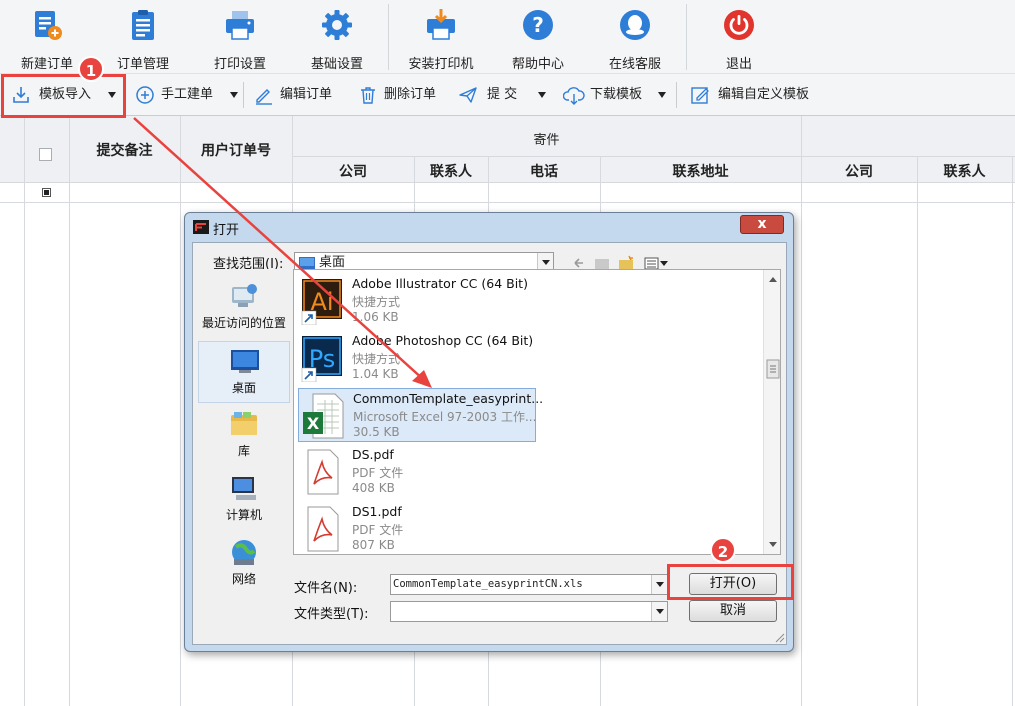 Image resolution: width=1015 pixels, height=706 pixels. I want to click on computer-icon, so click(244, 488).